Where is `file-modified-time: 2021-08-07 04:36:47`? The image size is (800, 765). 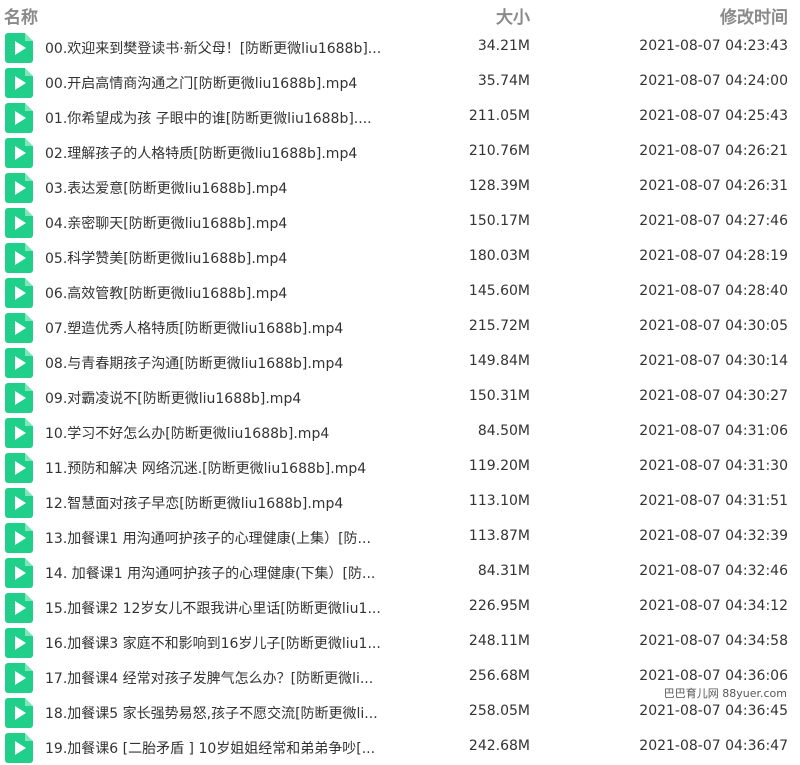
file-modified-time: 2021-08-07 04:36:47 is located at coordinates (713, 746).